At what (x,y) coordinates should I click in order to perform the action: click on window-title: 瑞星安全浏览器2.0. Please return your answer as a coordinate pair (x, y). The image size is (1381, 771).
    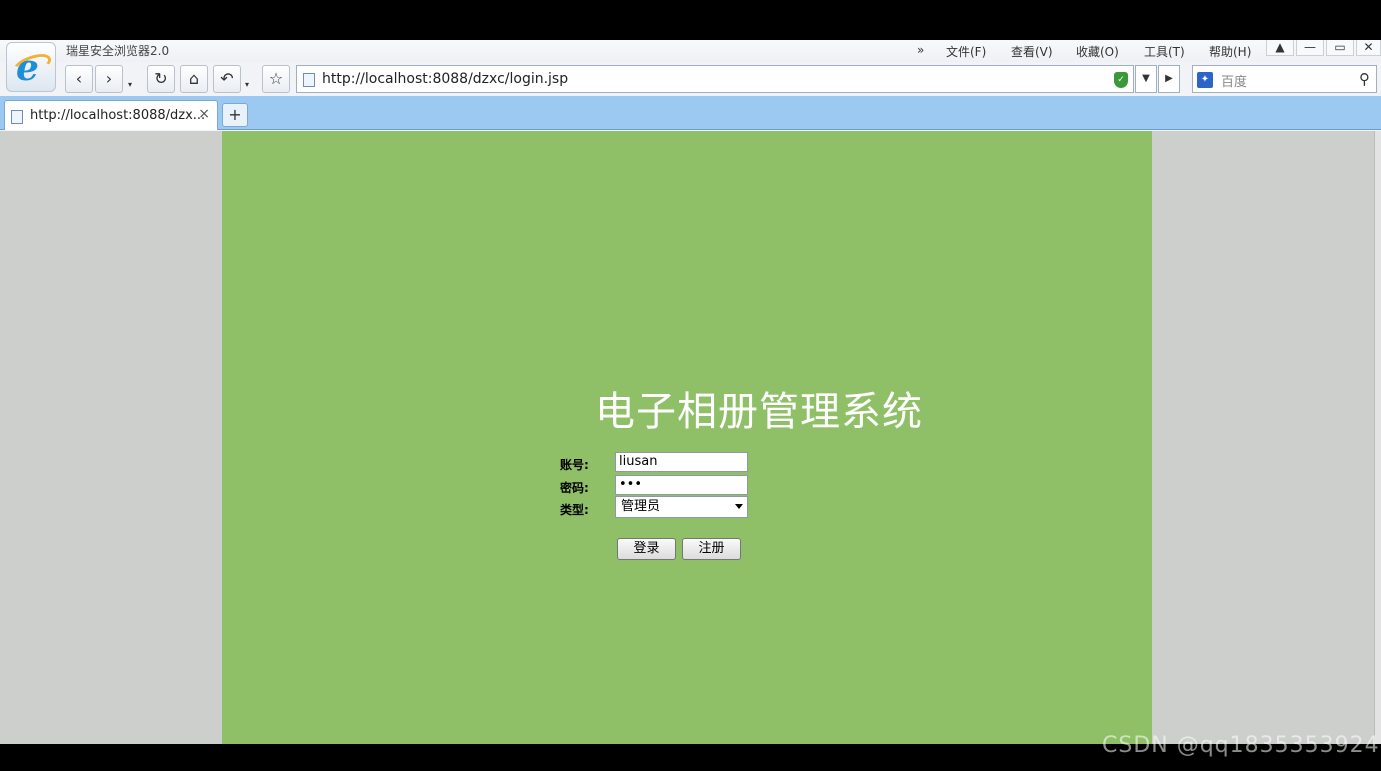
    Looking at the image, I should click on (118, 51).